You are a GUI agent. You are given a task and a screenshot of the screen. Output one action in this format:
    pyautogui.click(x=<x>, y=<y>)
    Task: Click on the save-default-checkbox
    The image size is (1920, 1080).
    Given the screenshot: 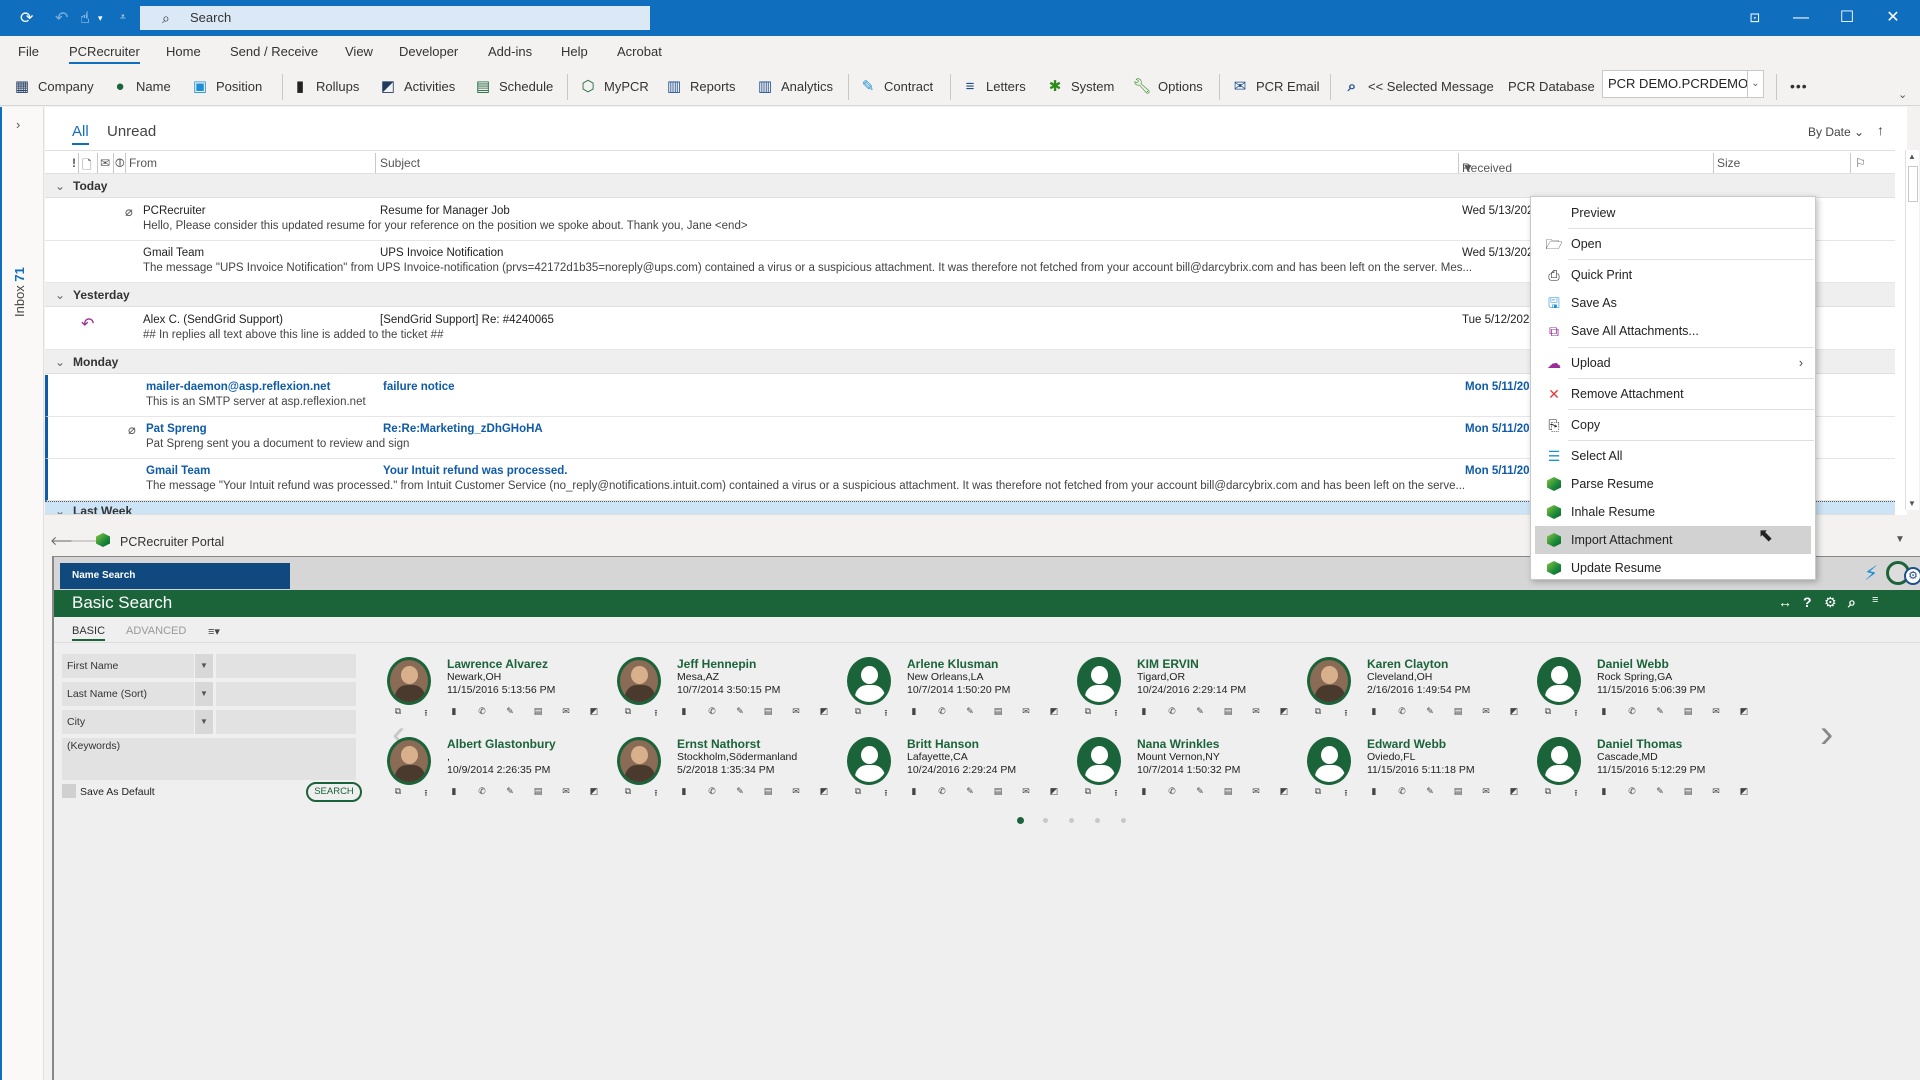 What is the action you would take?
    pyautogui.click(x=69, y=791)
    